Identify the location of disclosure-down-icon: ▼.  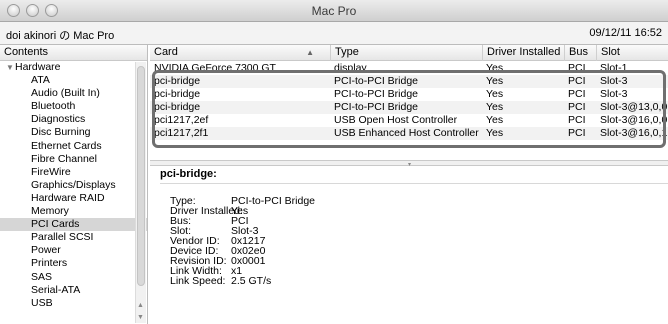
(10, 67).